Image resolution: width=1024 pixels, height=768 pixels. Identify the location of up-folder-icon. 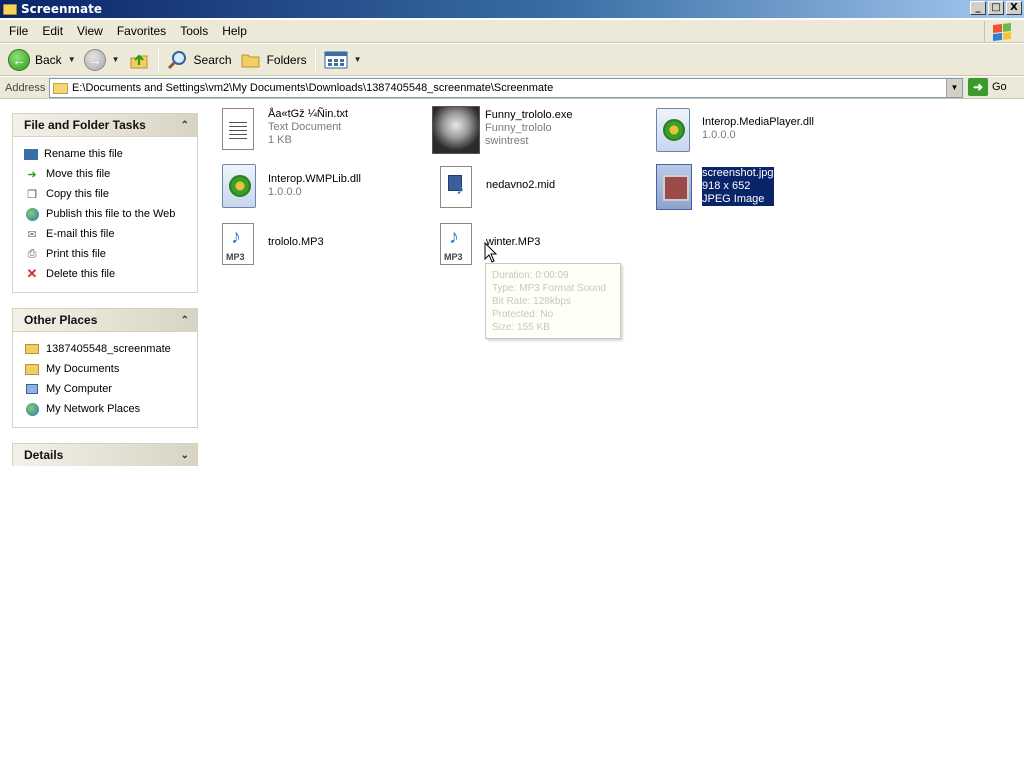
(139, 60).